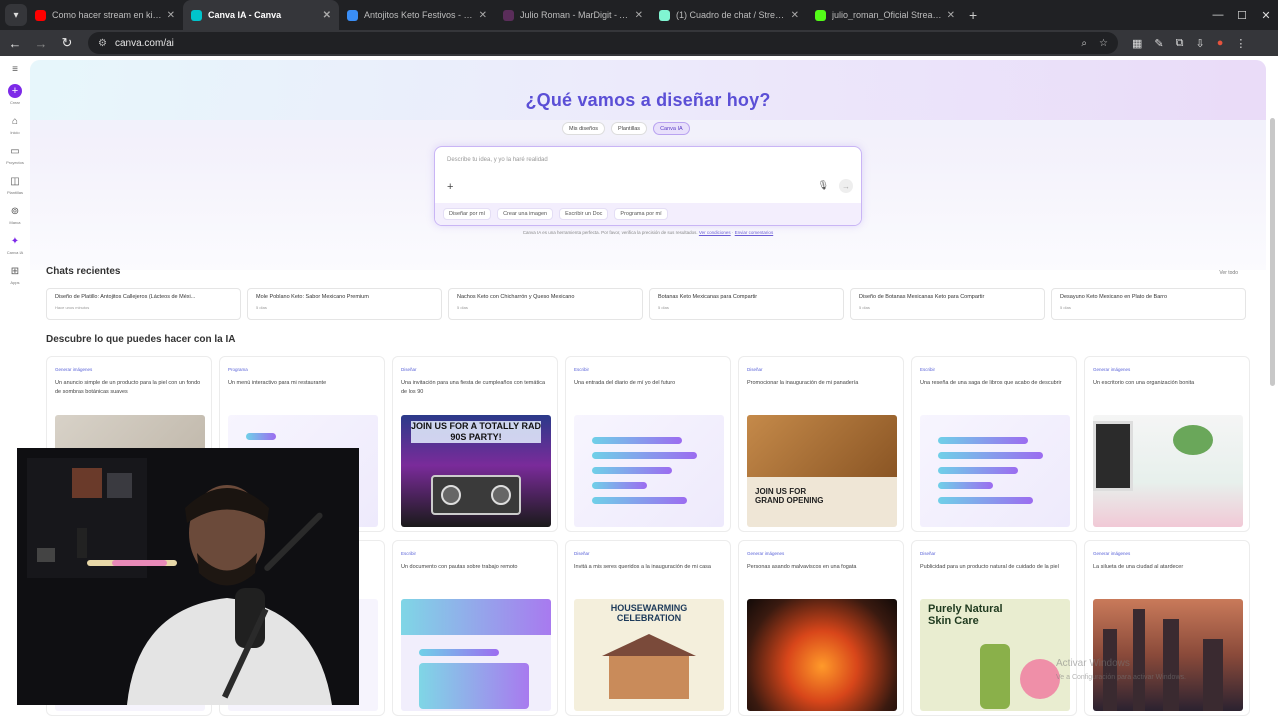  I want to click on mode-tab: Mis diseños, so click(584, 128).